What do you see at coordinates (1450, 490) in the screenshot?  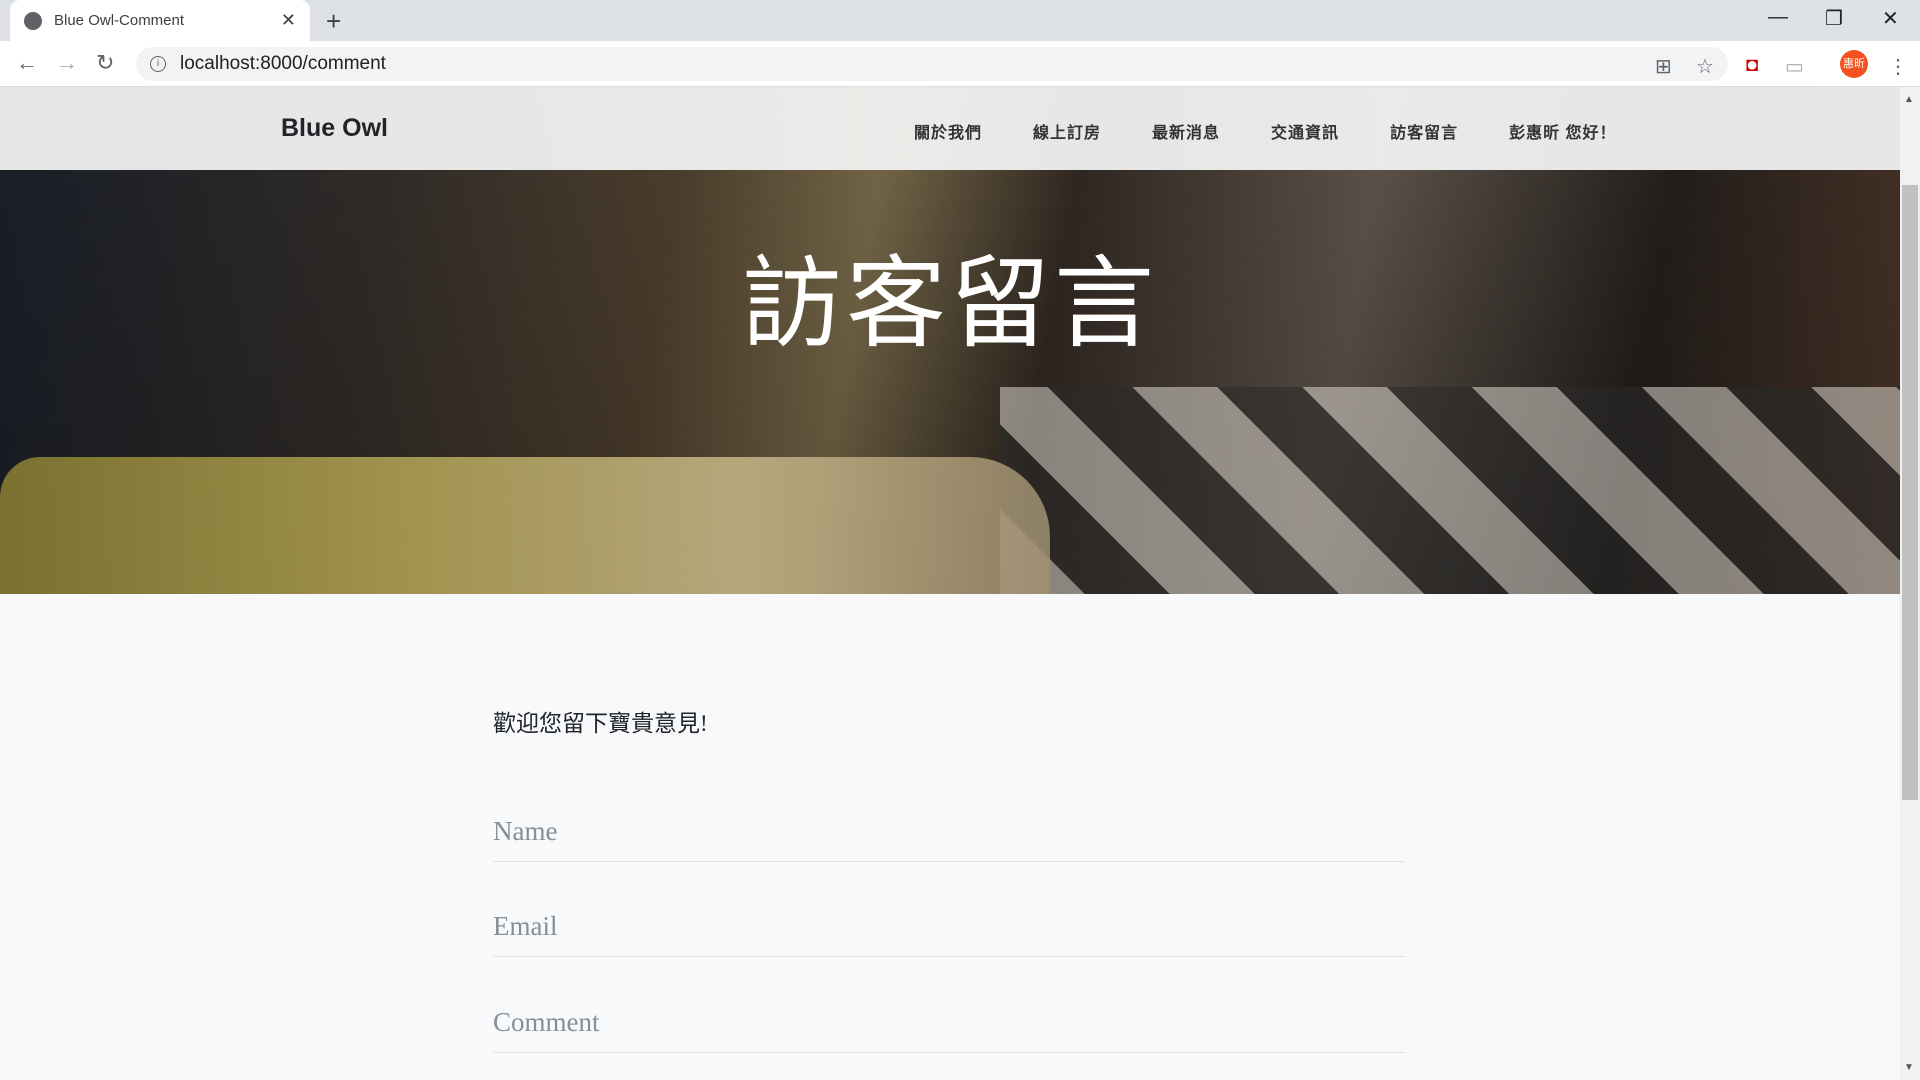 I see `hero-image-floor` at bounding box center [1450, 490].